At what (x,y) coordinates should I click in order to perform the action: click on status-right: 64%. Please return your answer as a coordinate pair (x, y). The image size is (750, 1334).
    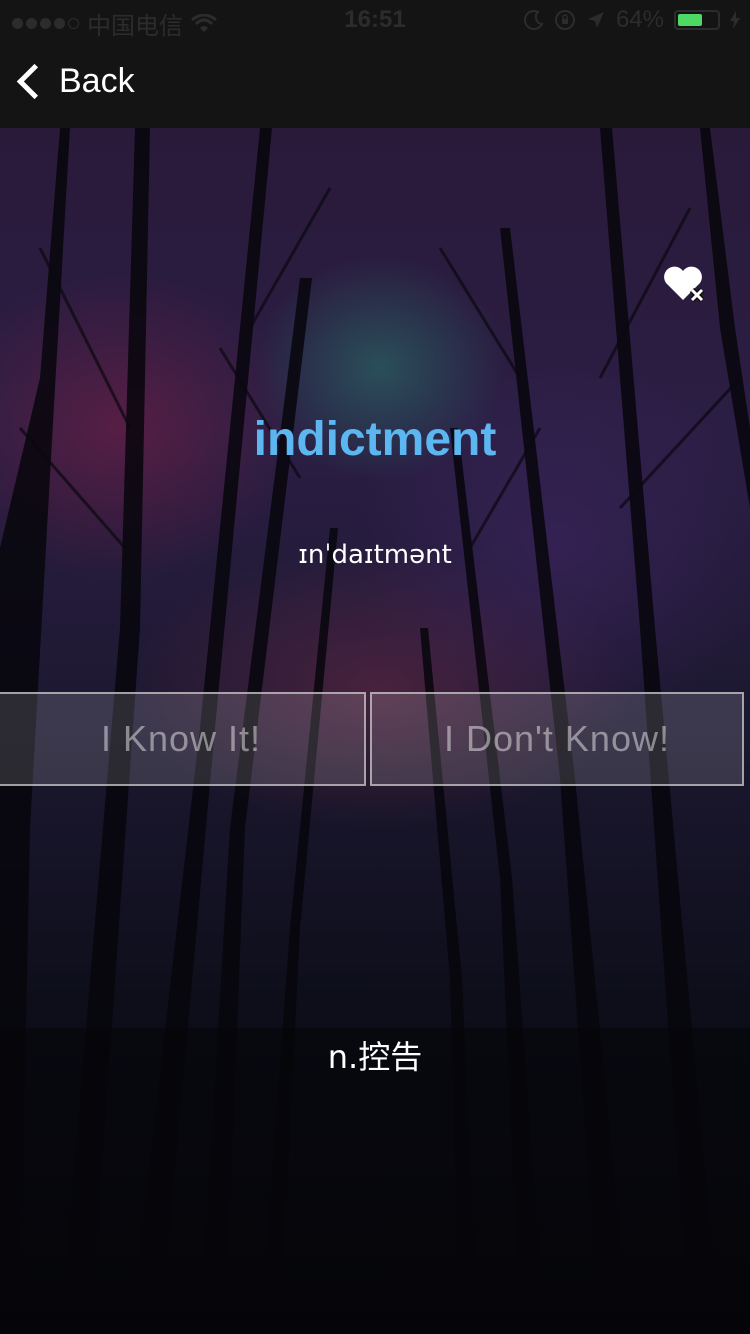
    Looking at the image, I should click on (631, 20).